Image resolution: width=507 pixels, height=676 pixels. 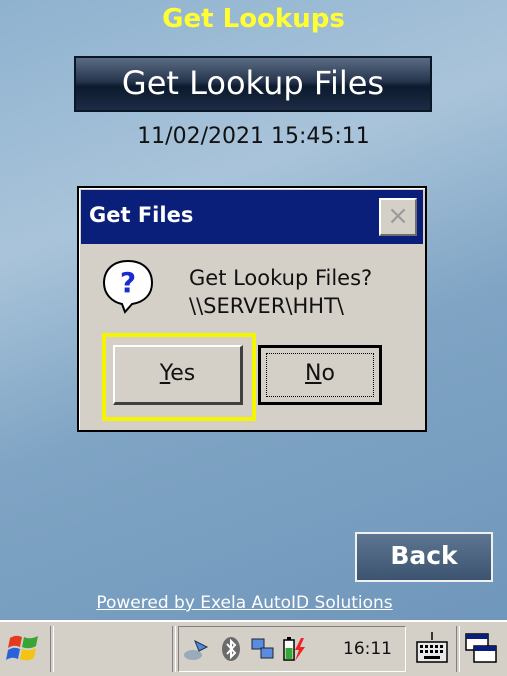 What do you see at coordinates (481, 649) in the screenshot?
I see `window-switch-icon` at bounding box center [481, 649].